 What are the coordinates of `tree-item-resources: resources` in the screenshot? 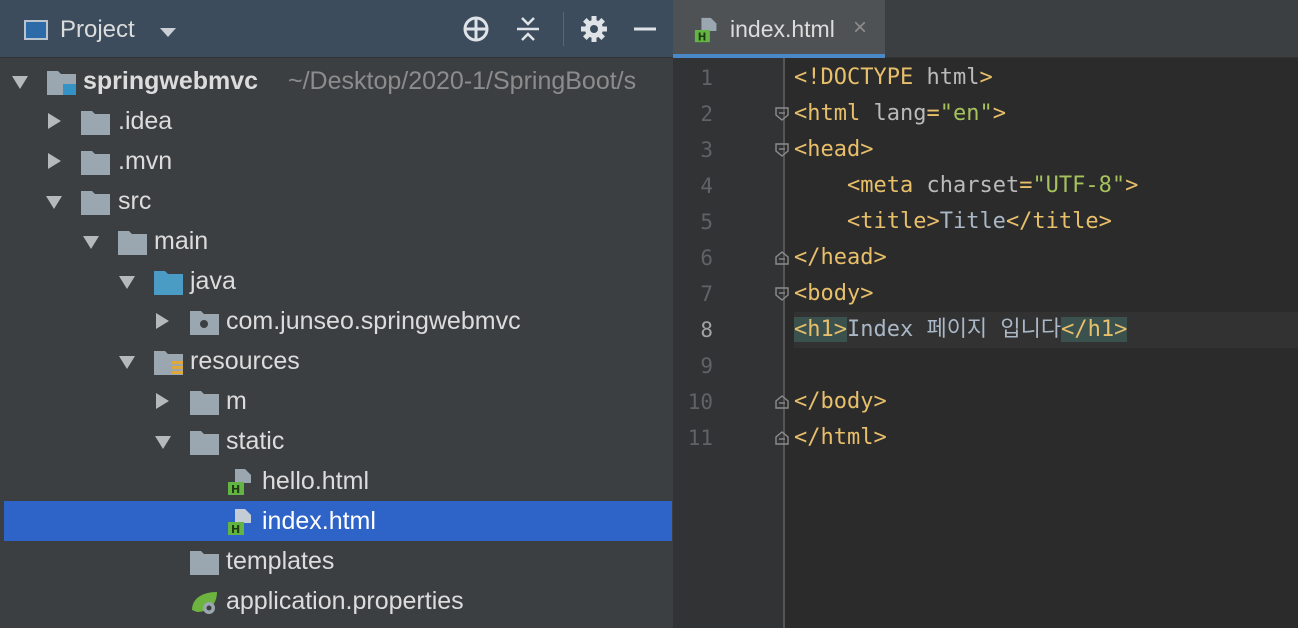 It's located at (336, 361).